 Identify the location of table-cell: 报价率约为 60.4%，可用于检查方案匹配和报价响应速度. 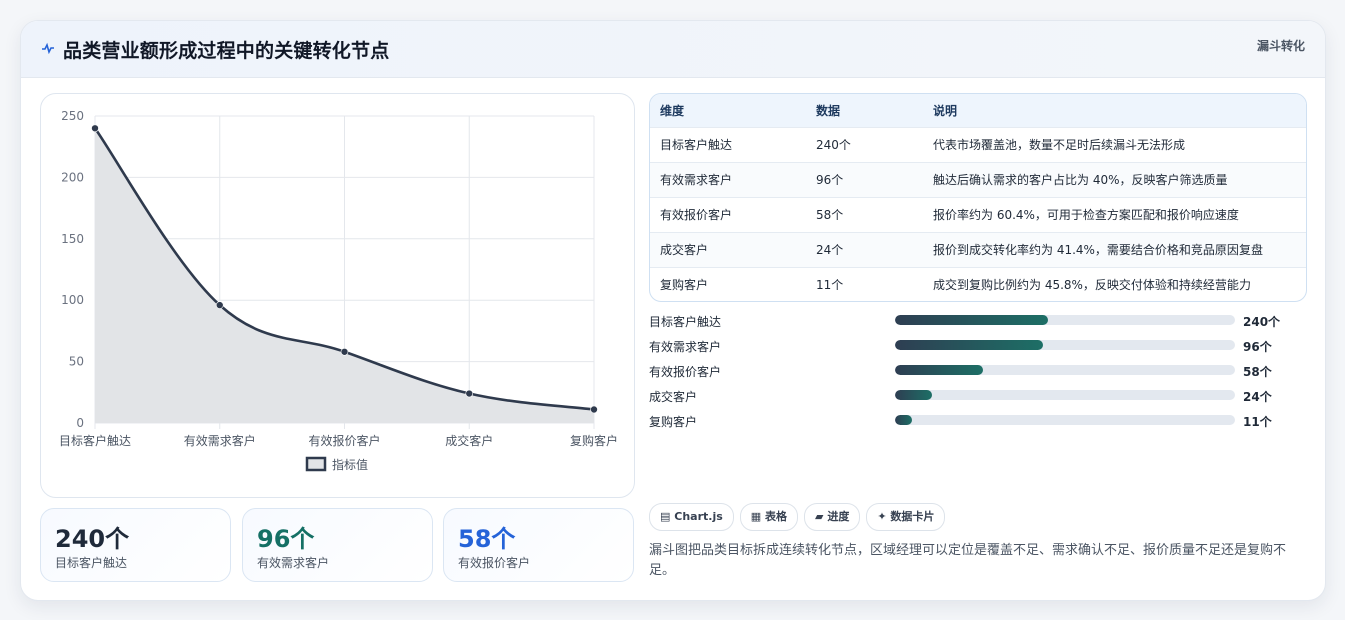
(1114, 214).